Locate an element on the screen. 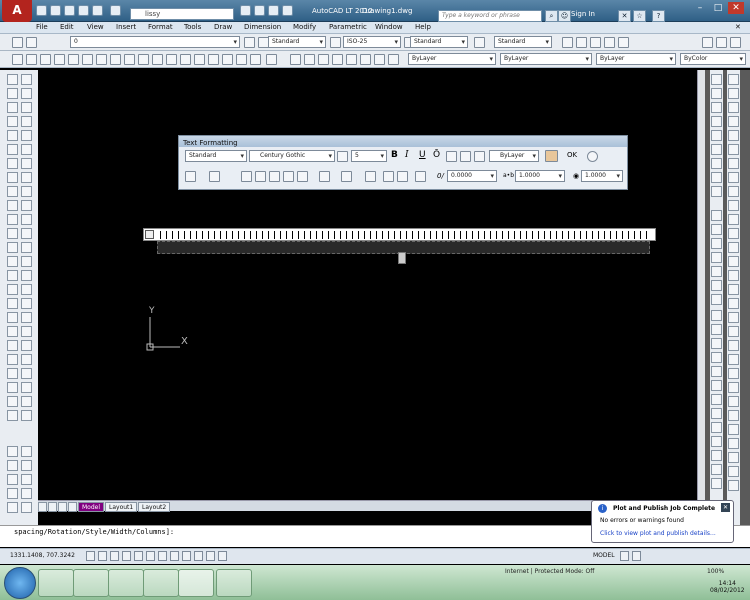 The width and height of the screenshot is (750, 600). menu-view: View is located at coordinates (95, 27).